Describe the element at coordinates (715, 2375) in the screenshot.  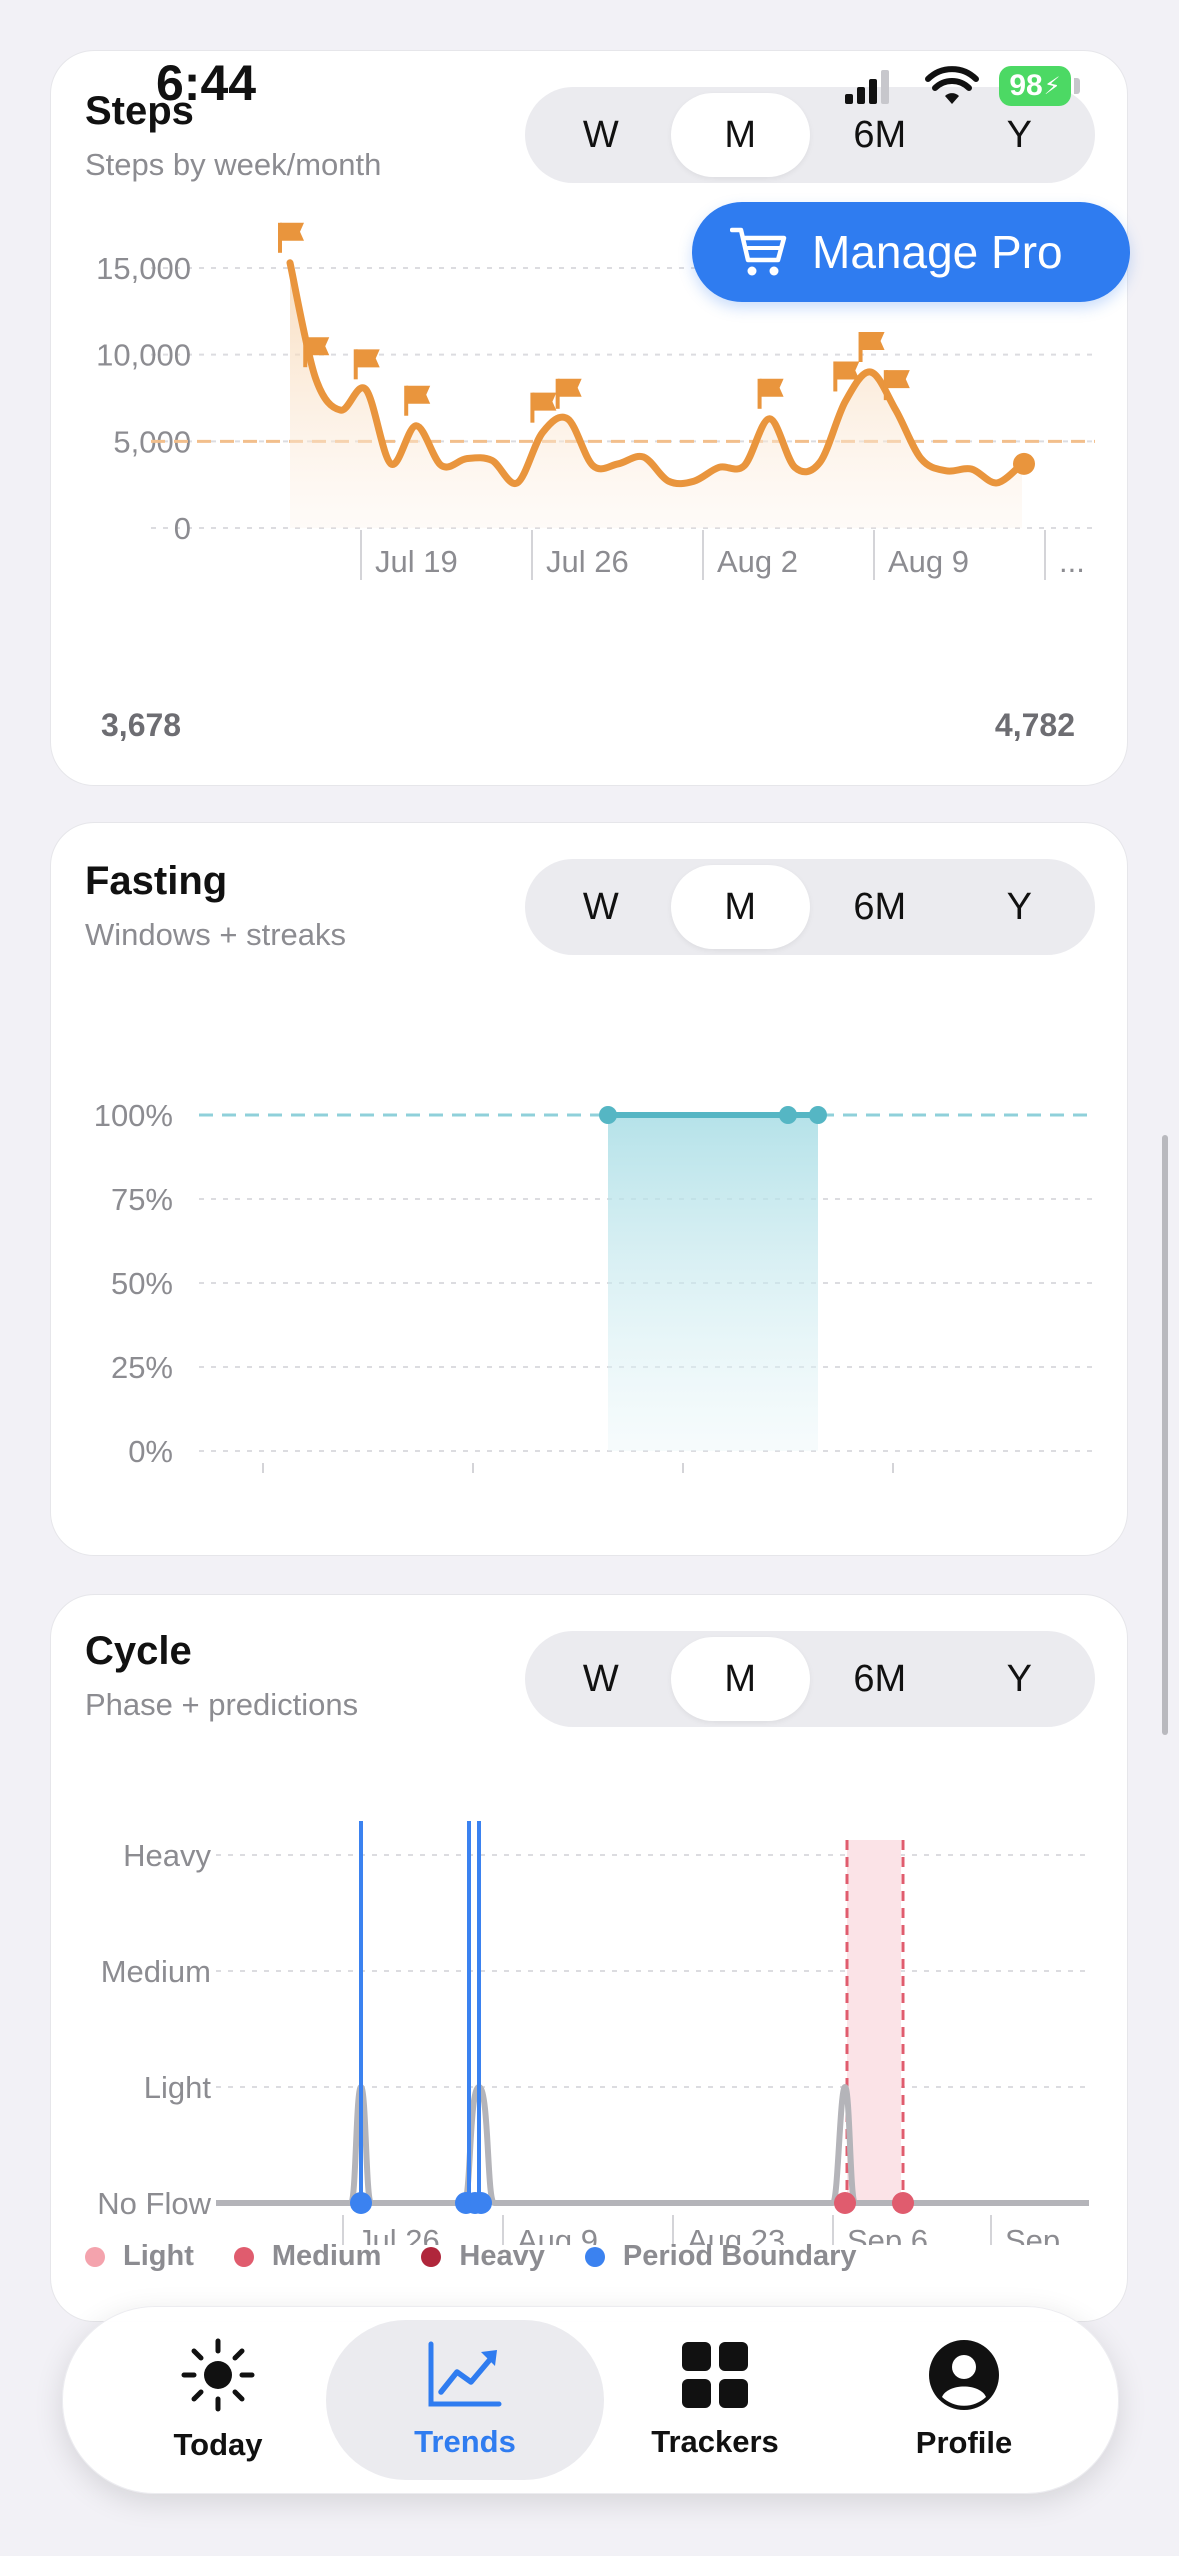
I see `grid-icon` at that location.